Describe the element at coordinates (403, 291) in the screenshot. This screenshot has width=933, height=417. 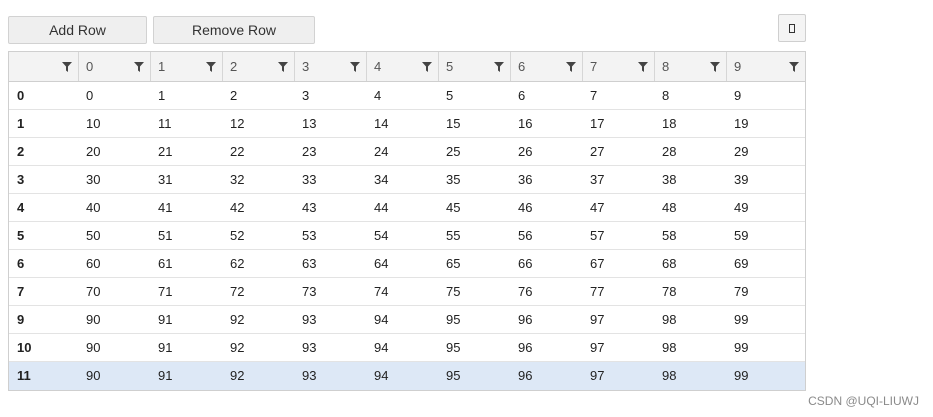
I see `table-cell: 74` at that location.